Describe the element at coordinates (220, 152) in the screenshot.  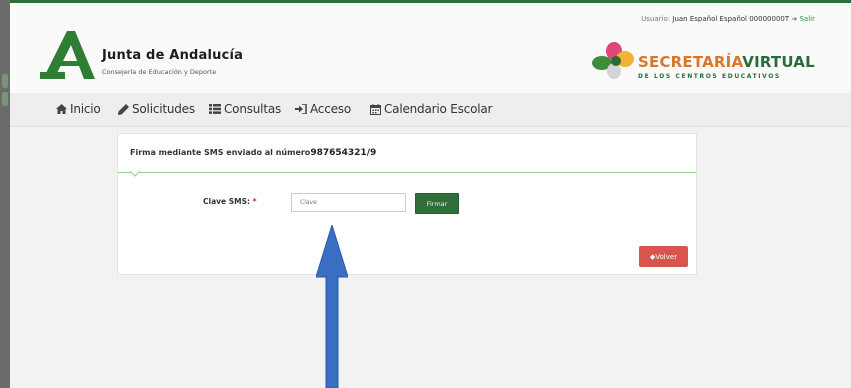
I see `card-title-text: Firma mediante SMS enviado al número` at that location.